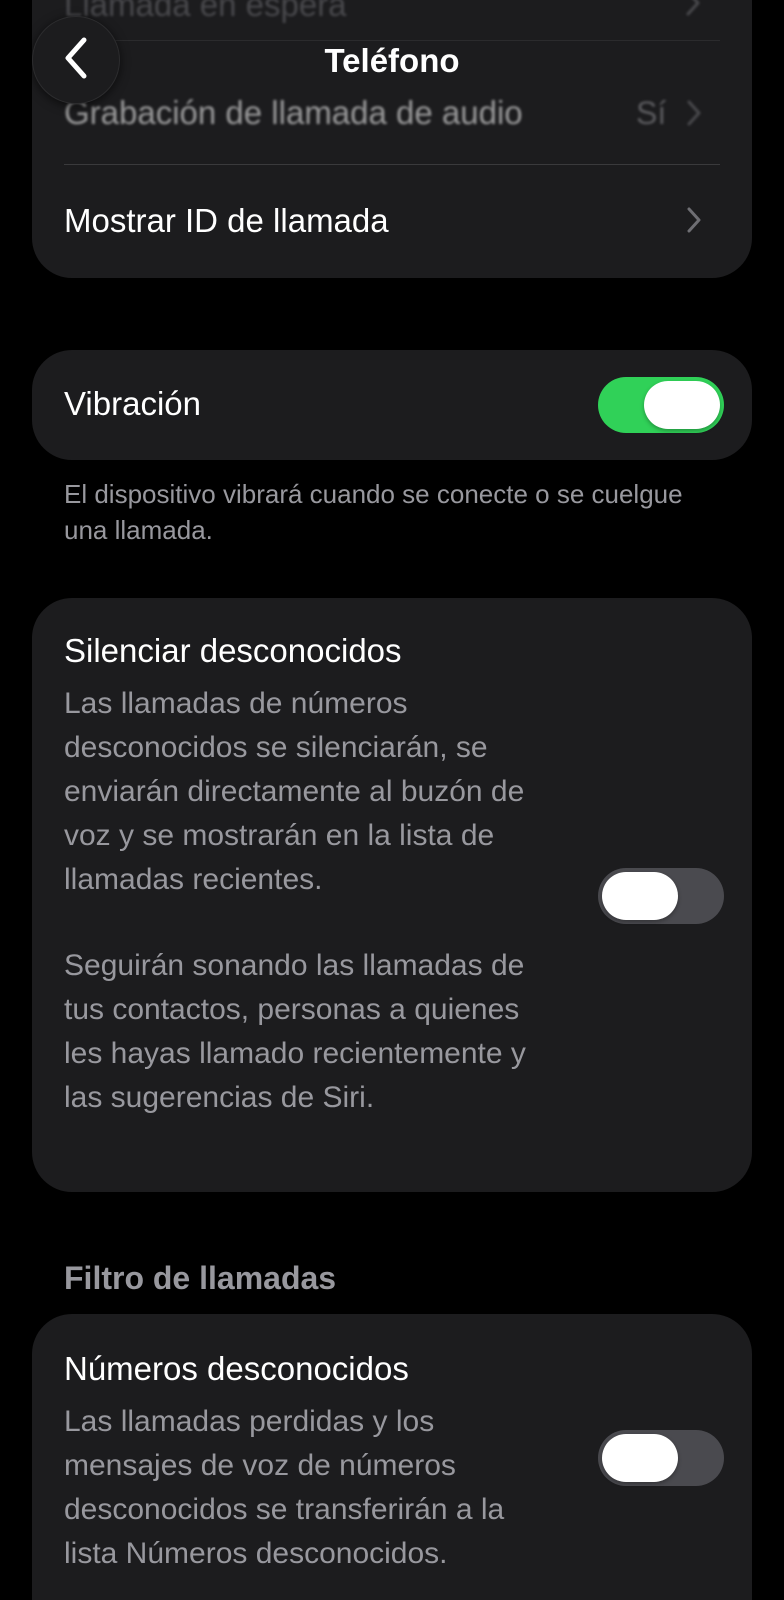 The width and height of the screenshot is (784, 1600). What do you see at coordinates (293, 112) in the screenshot?
I see `audio-recording-label: Grabación de llamada de audio` at bounding box center [293, 112].